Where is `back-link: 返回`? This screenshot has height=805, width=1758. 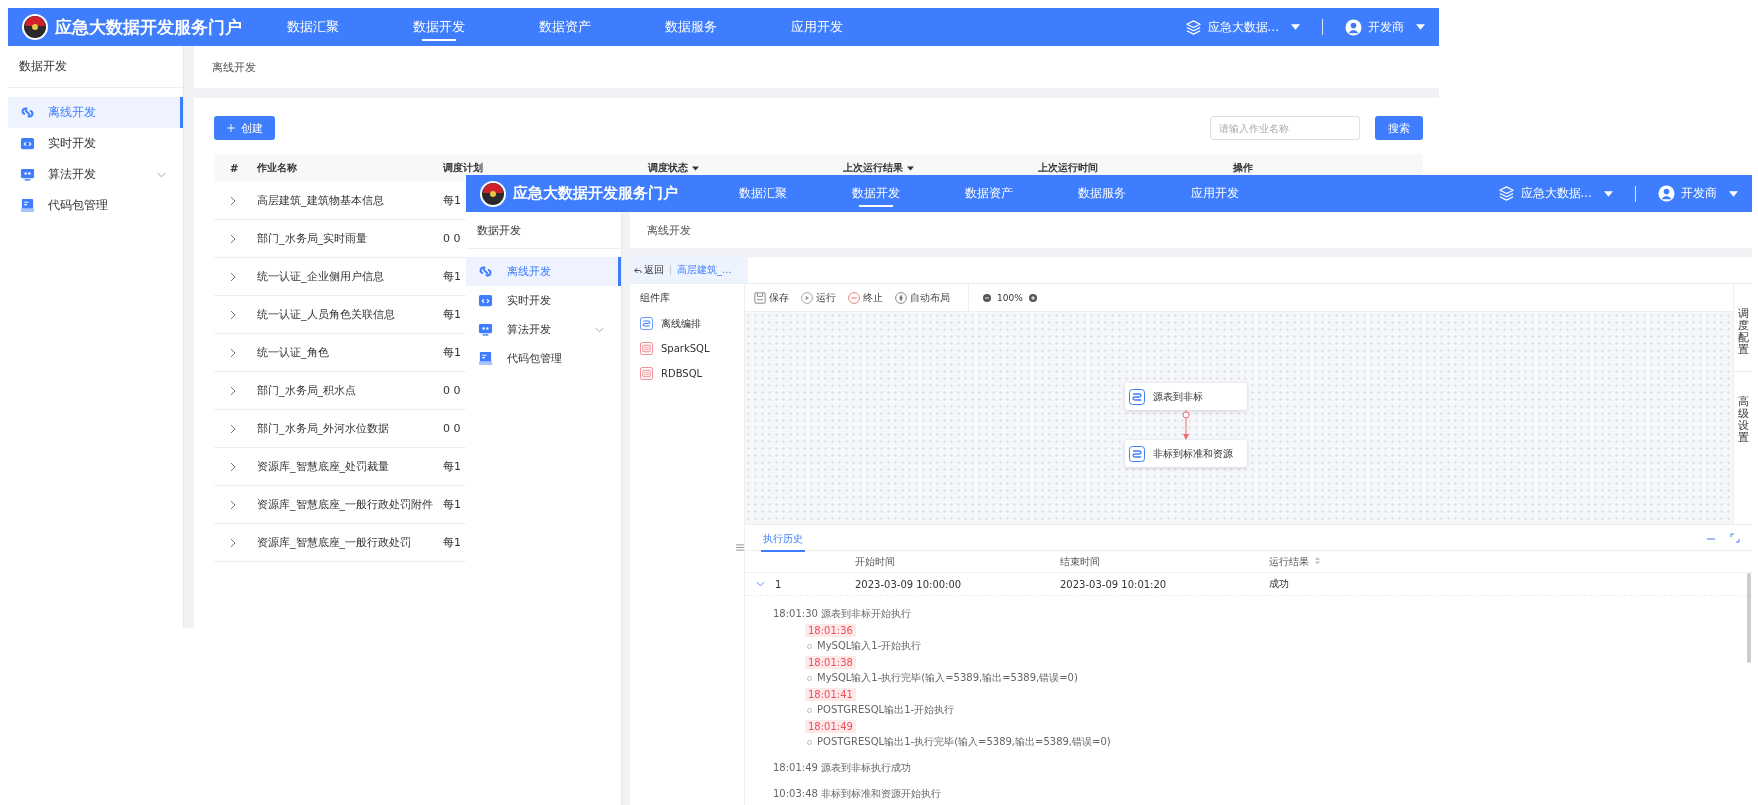
back-link: 返回 is located at coordinates (649, 270).